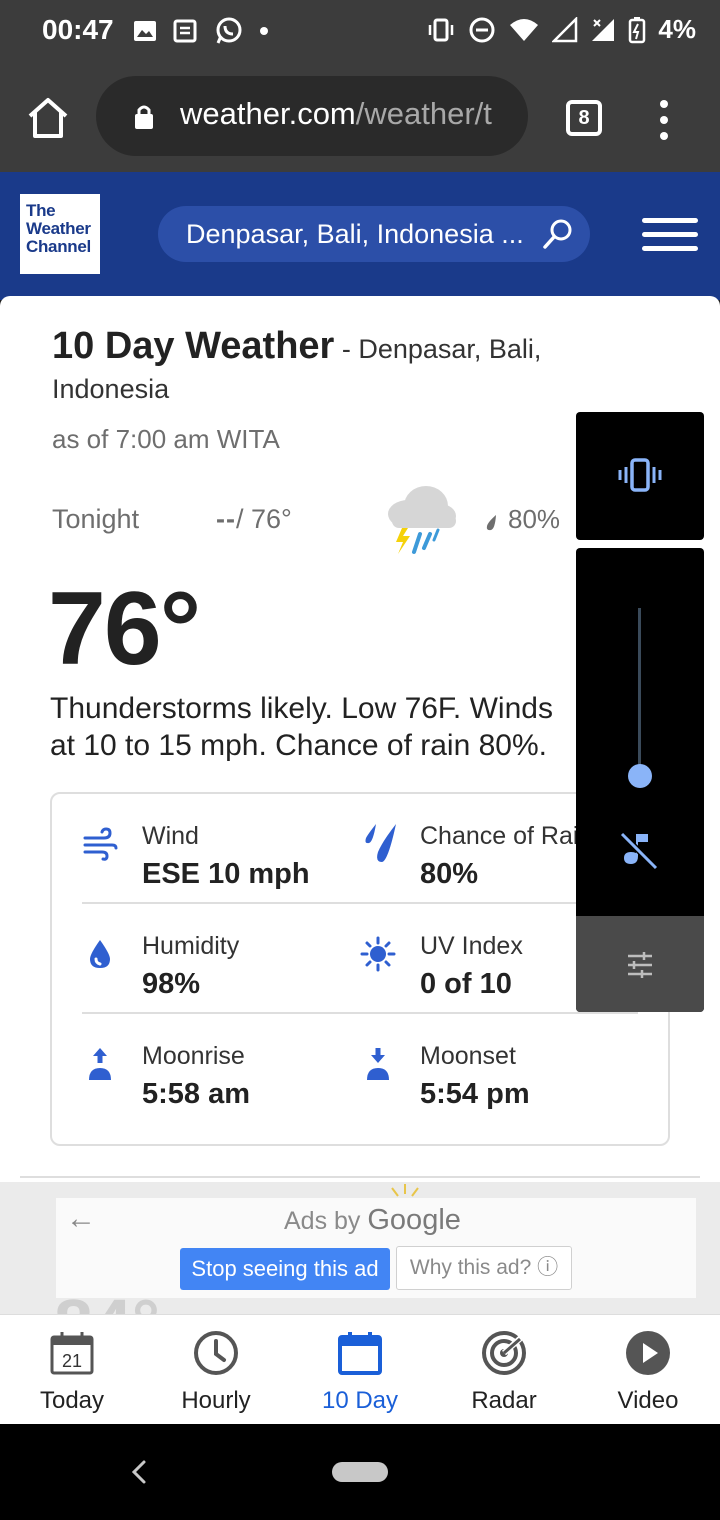  What do you see at coordinates (677, 29) in the screenshot?
I see `battery-percent: 4%` at bounding box center [677, 29].